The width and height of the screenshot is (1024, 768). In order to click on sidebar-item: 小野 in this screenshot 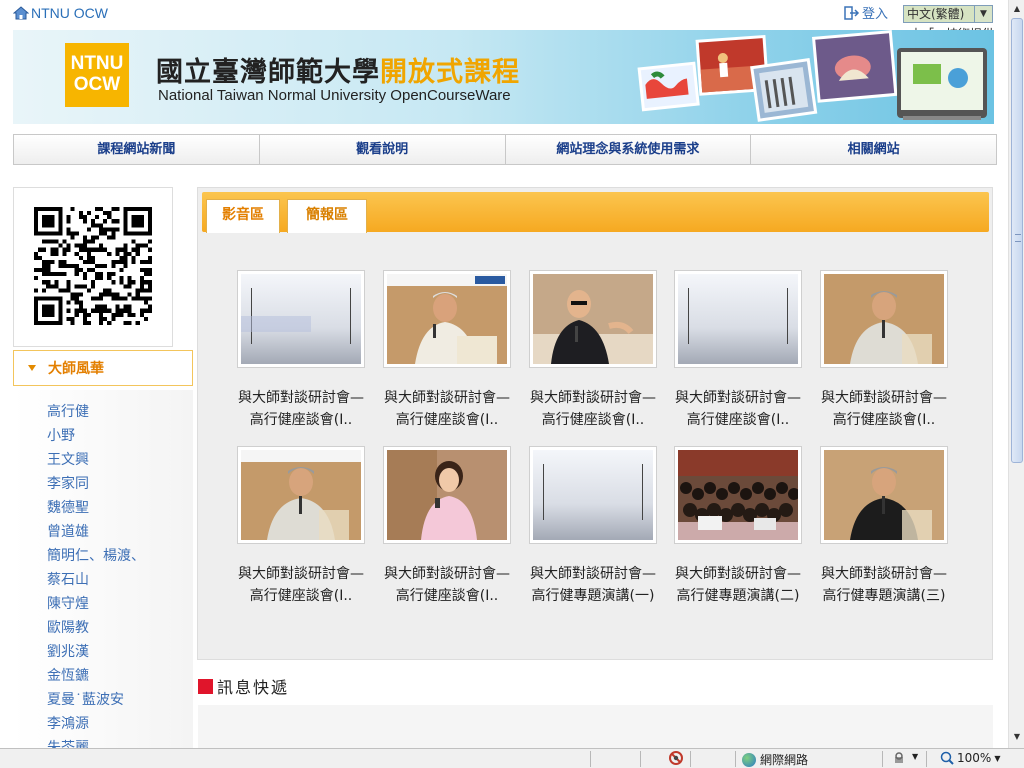, I will do `click(120, 436)`.